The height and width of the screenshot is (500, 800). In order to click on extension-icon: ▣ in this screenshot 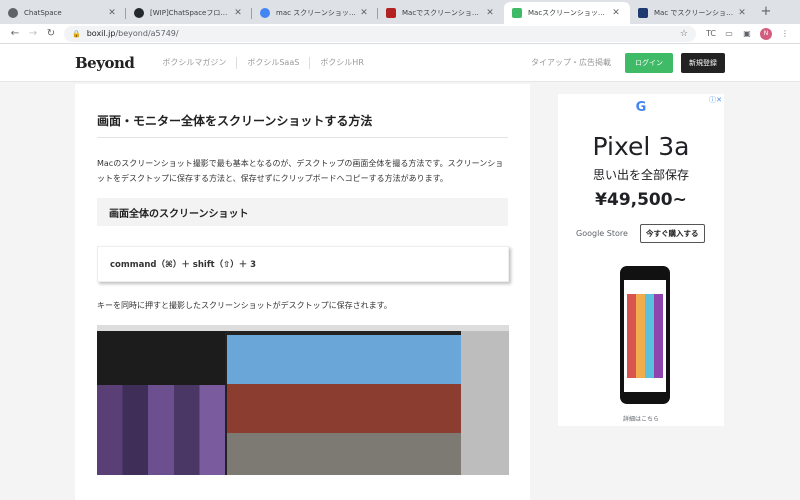, I will do `click(747, 33)`.